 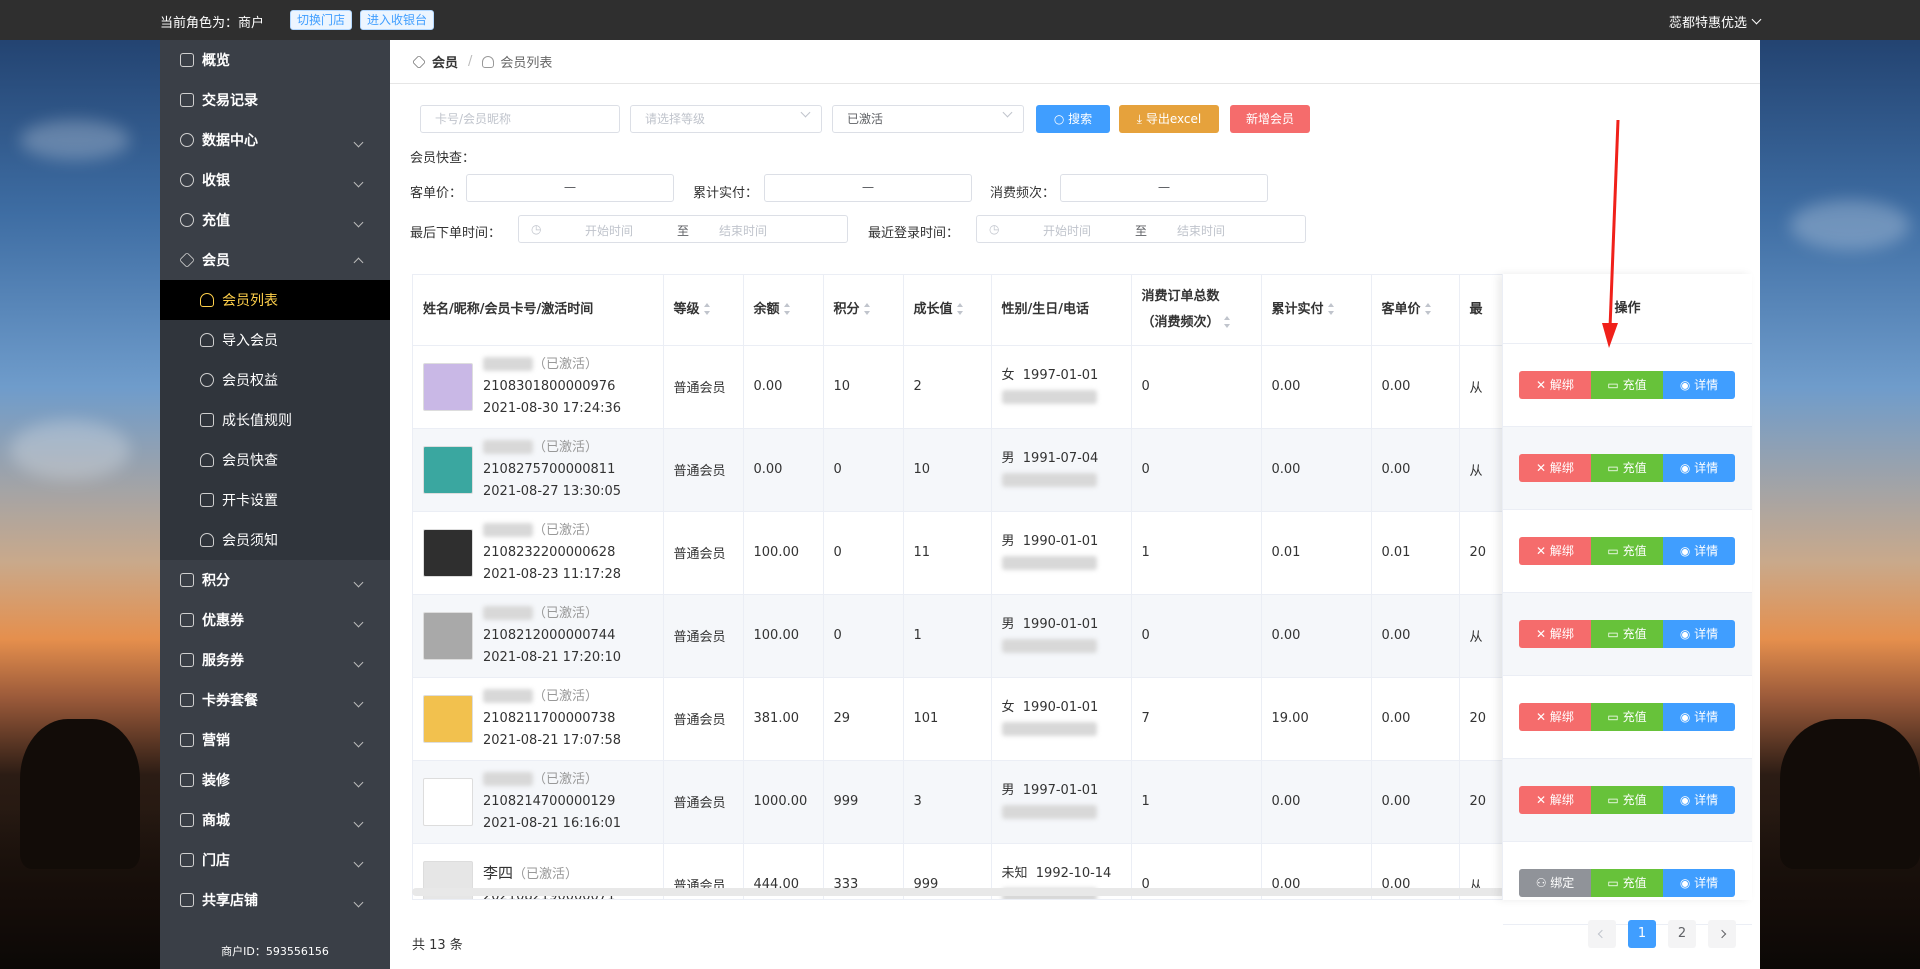 What do you see at coordinates (1061, 553) in the screenshot?
I see `cell-info: 男 1990-01-01` at bounding box center [1061, 553].